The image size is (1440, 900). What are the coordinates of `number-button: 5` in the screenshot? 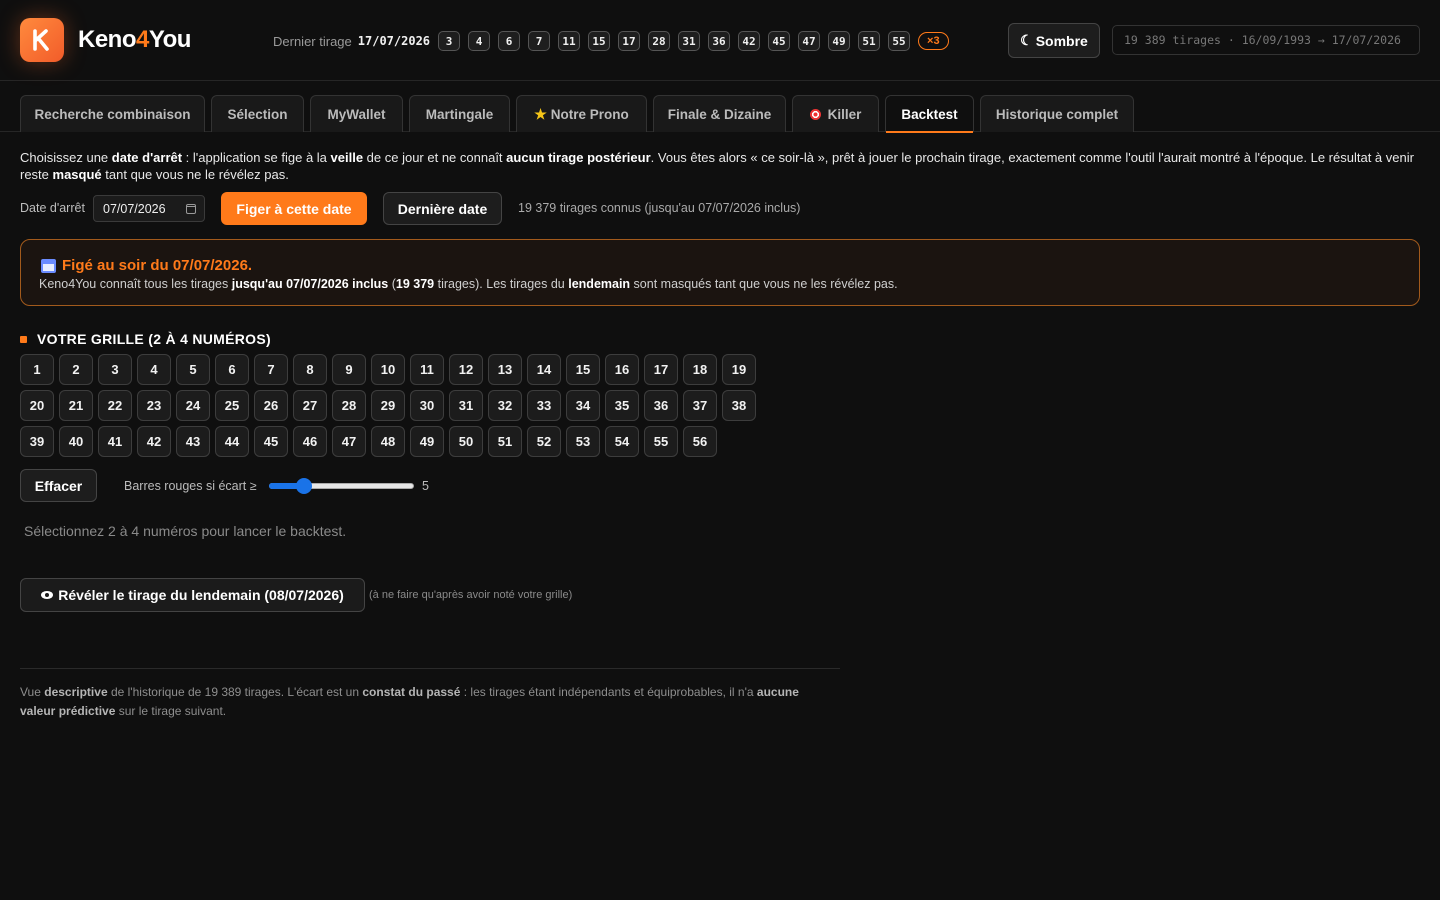 It's located at (193, 369).